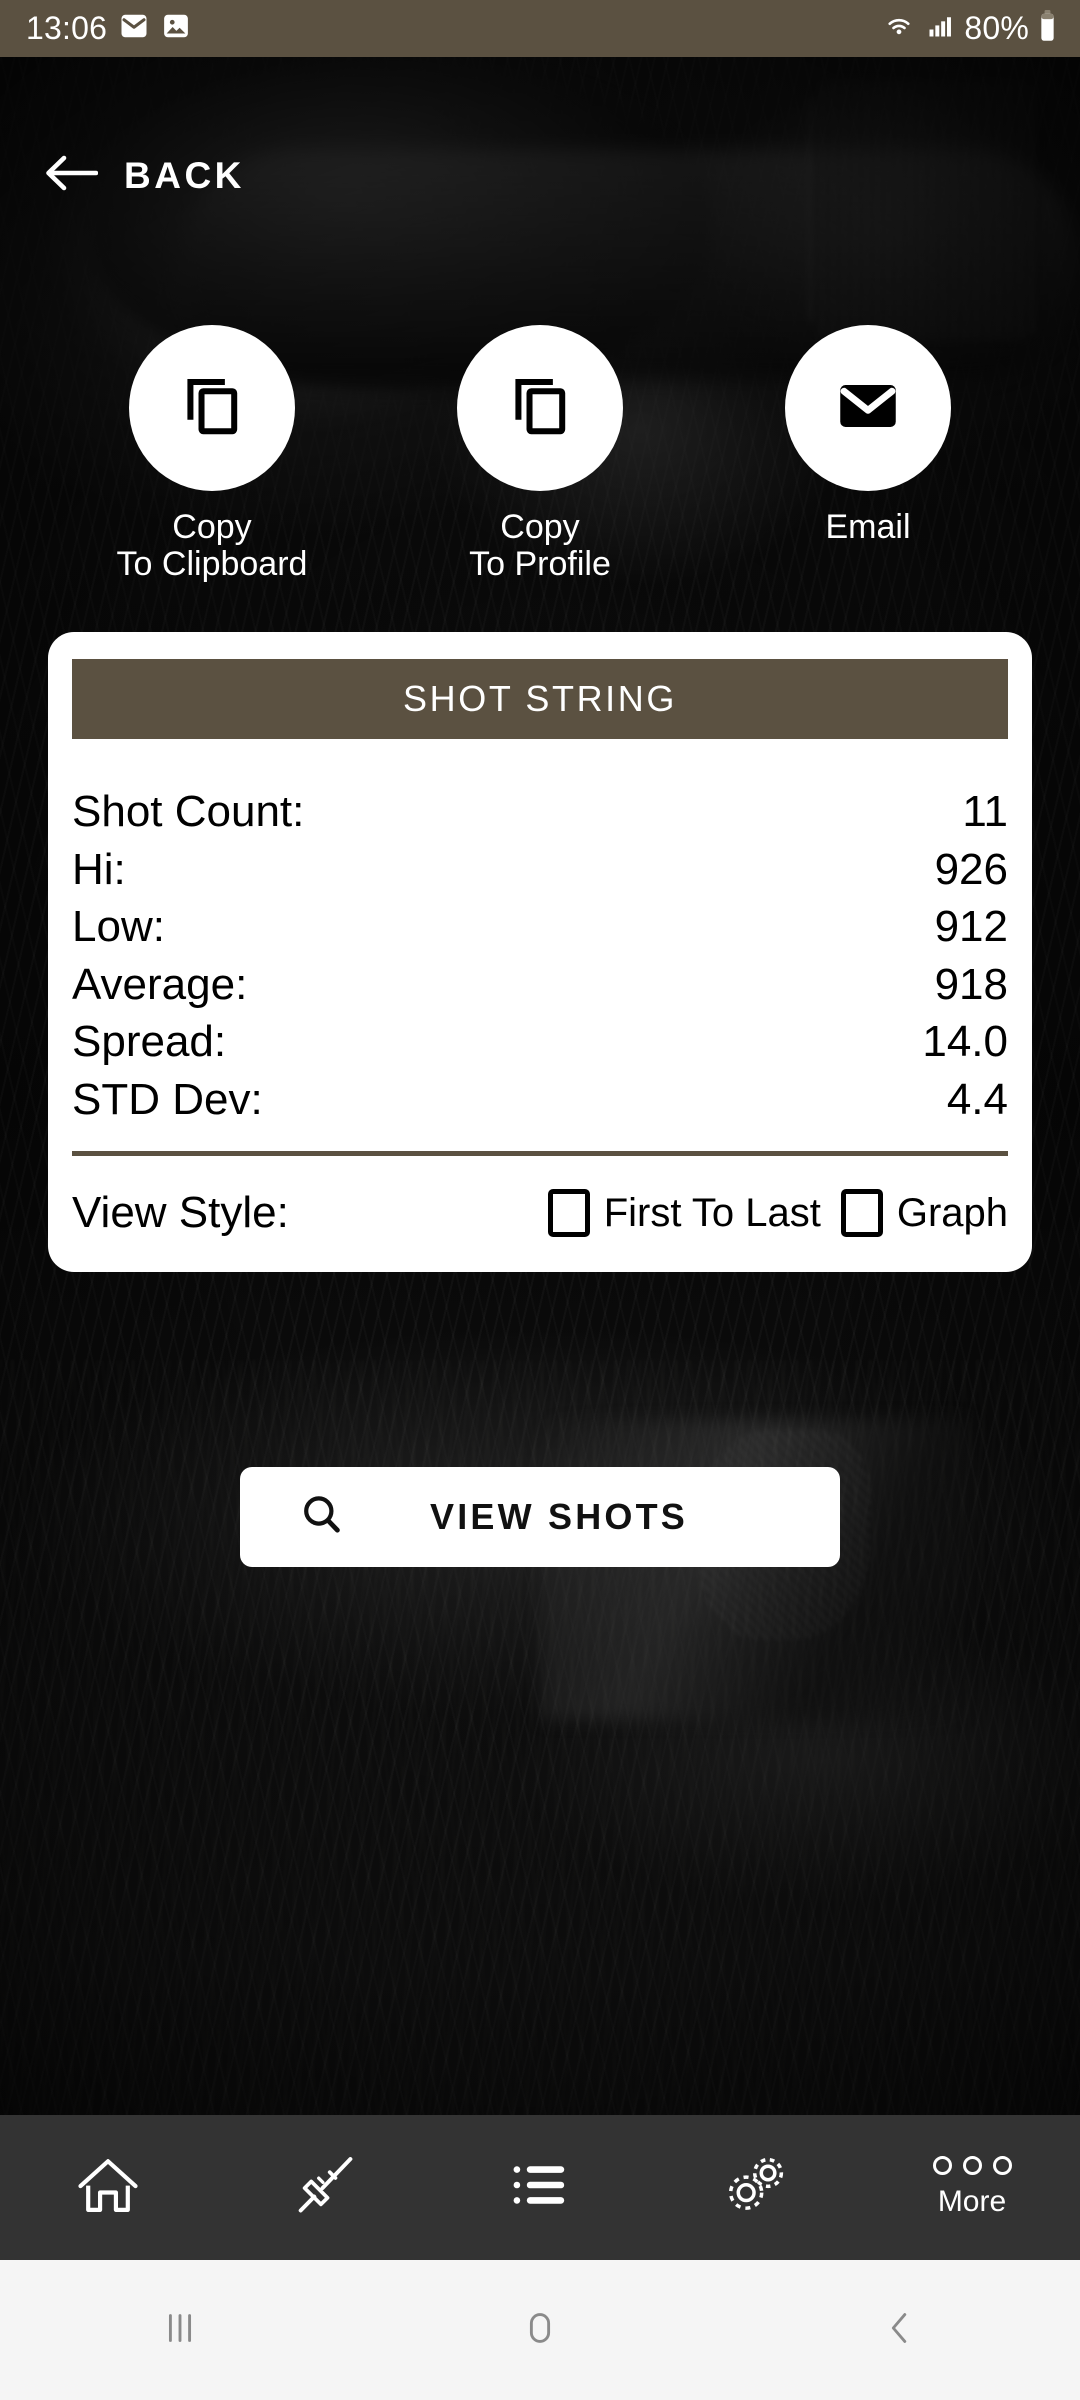  I want to click on email-icon, so click(134, 28).